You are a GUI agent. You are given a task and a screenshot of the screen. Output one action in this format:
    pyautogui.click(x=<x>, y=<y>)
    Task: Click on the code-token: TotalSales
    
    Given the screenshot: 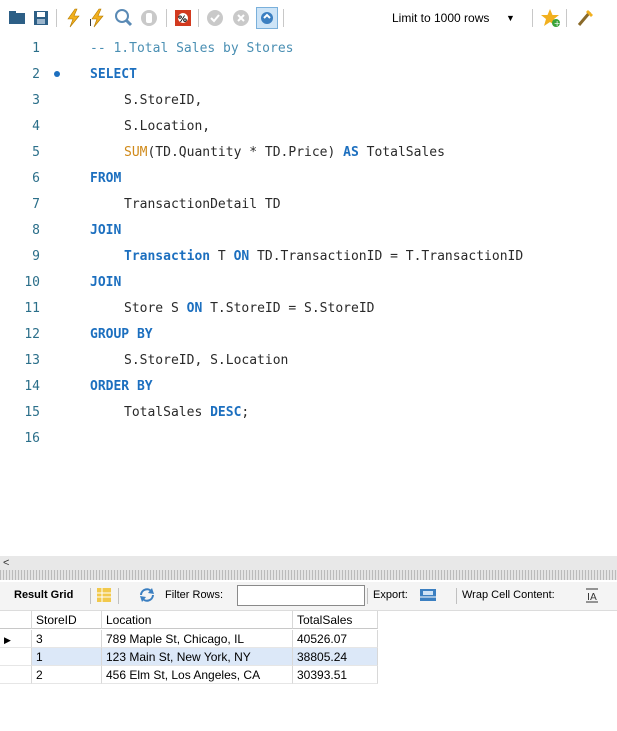 What is the action you would take?
    pyautogui.click(x=167, y=412)
    